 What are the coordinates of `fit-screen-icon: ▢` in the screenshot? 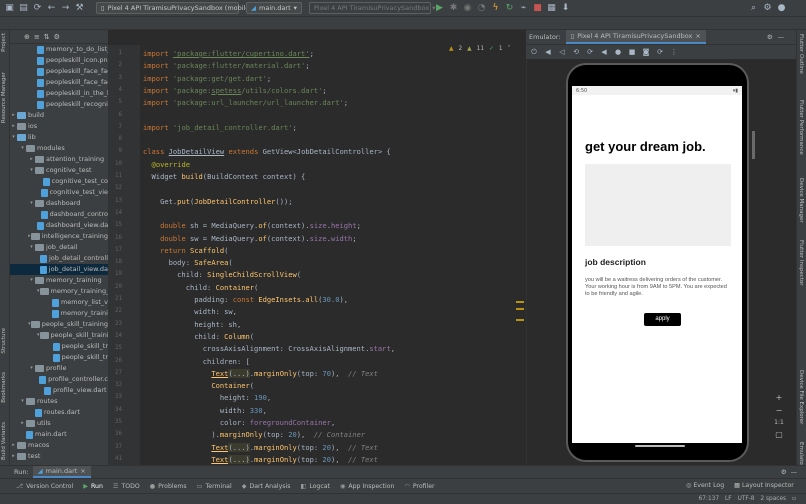 It's located at (779, 434).